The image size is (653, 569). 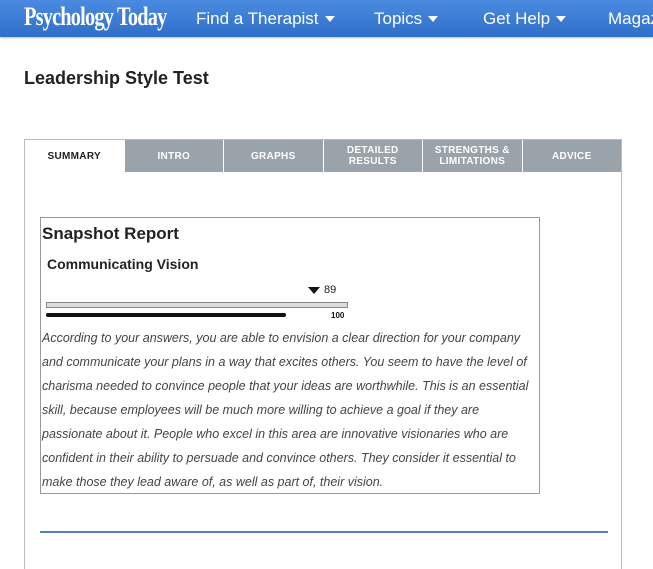 I want to click on tab-strengths-limitations: STRENGTHS & LIMITATIONS, so click(x=472, y=156).